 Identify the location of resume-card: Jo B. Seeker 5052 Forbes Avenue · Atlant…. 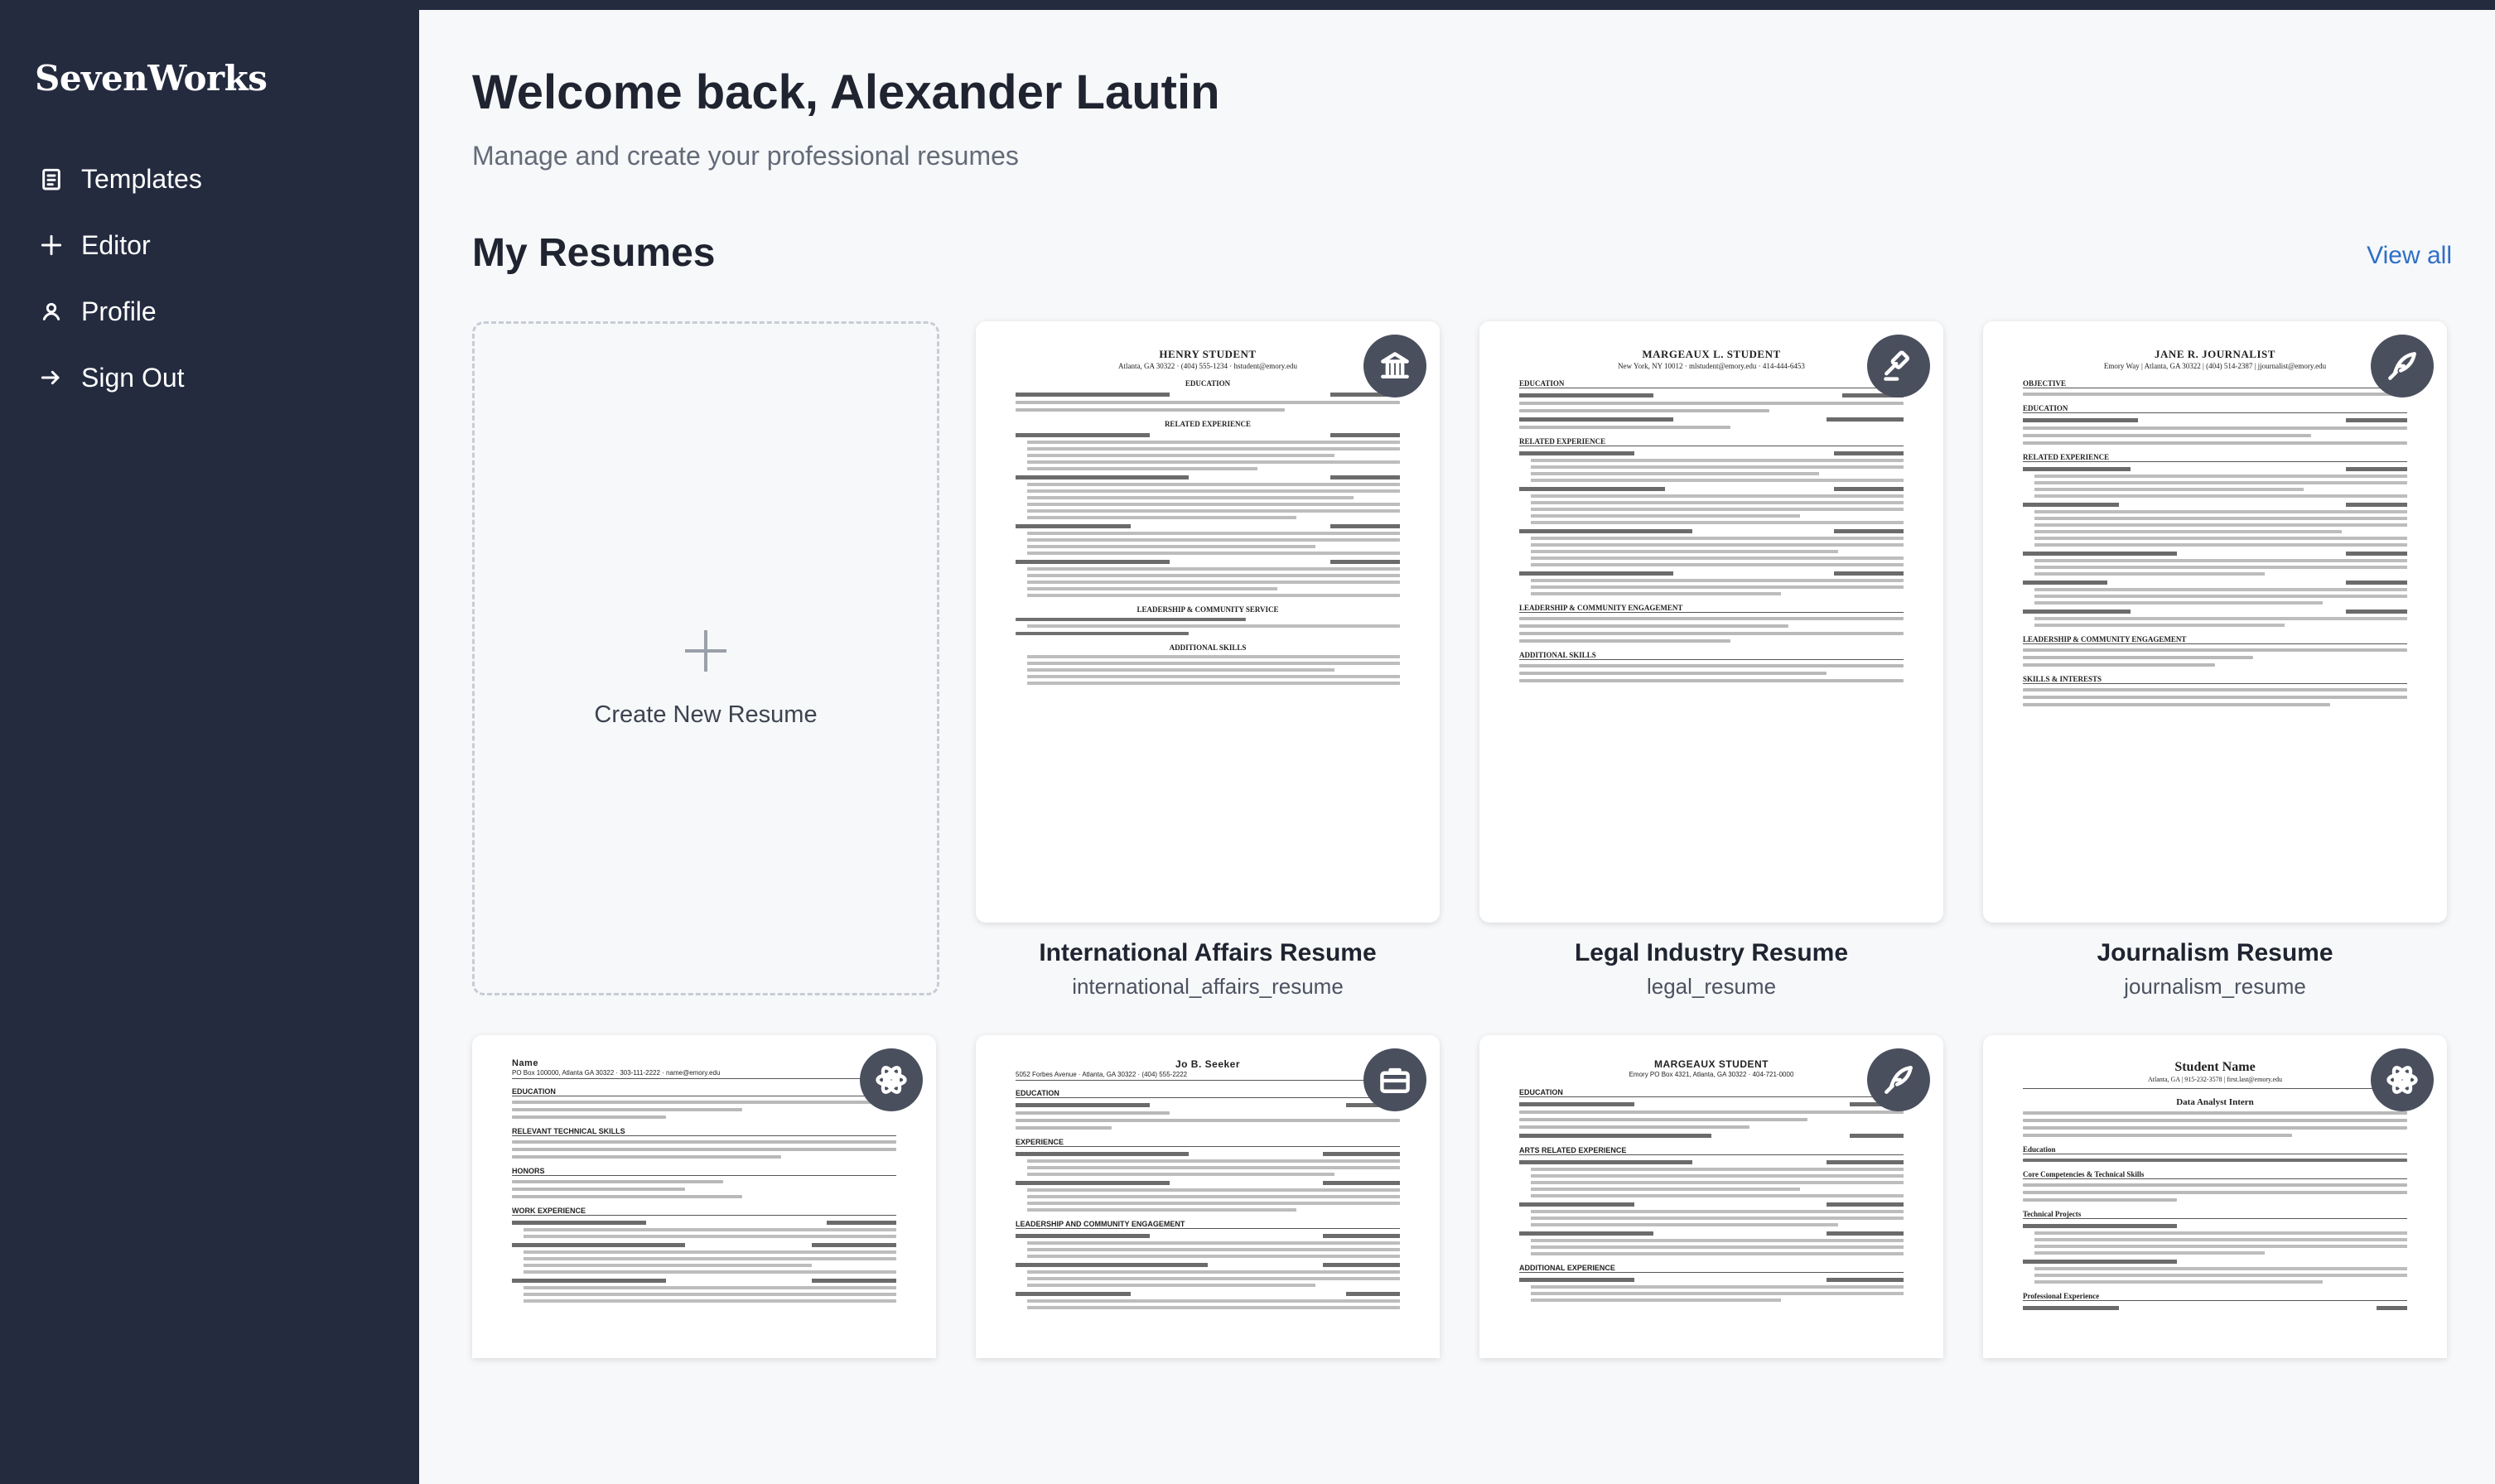
(1208, 1196).